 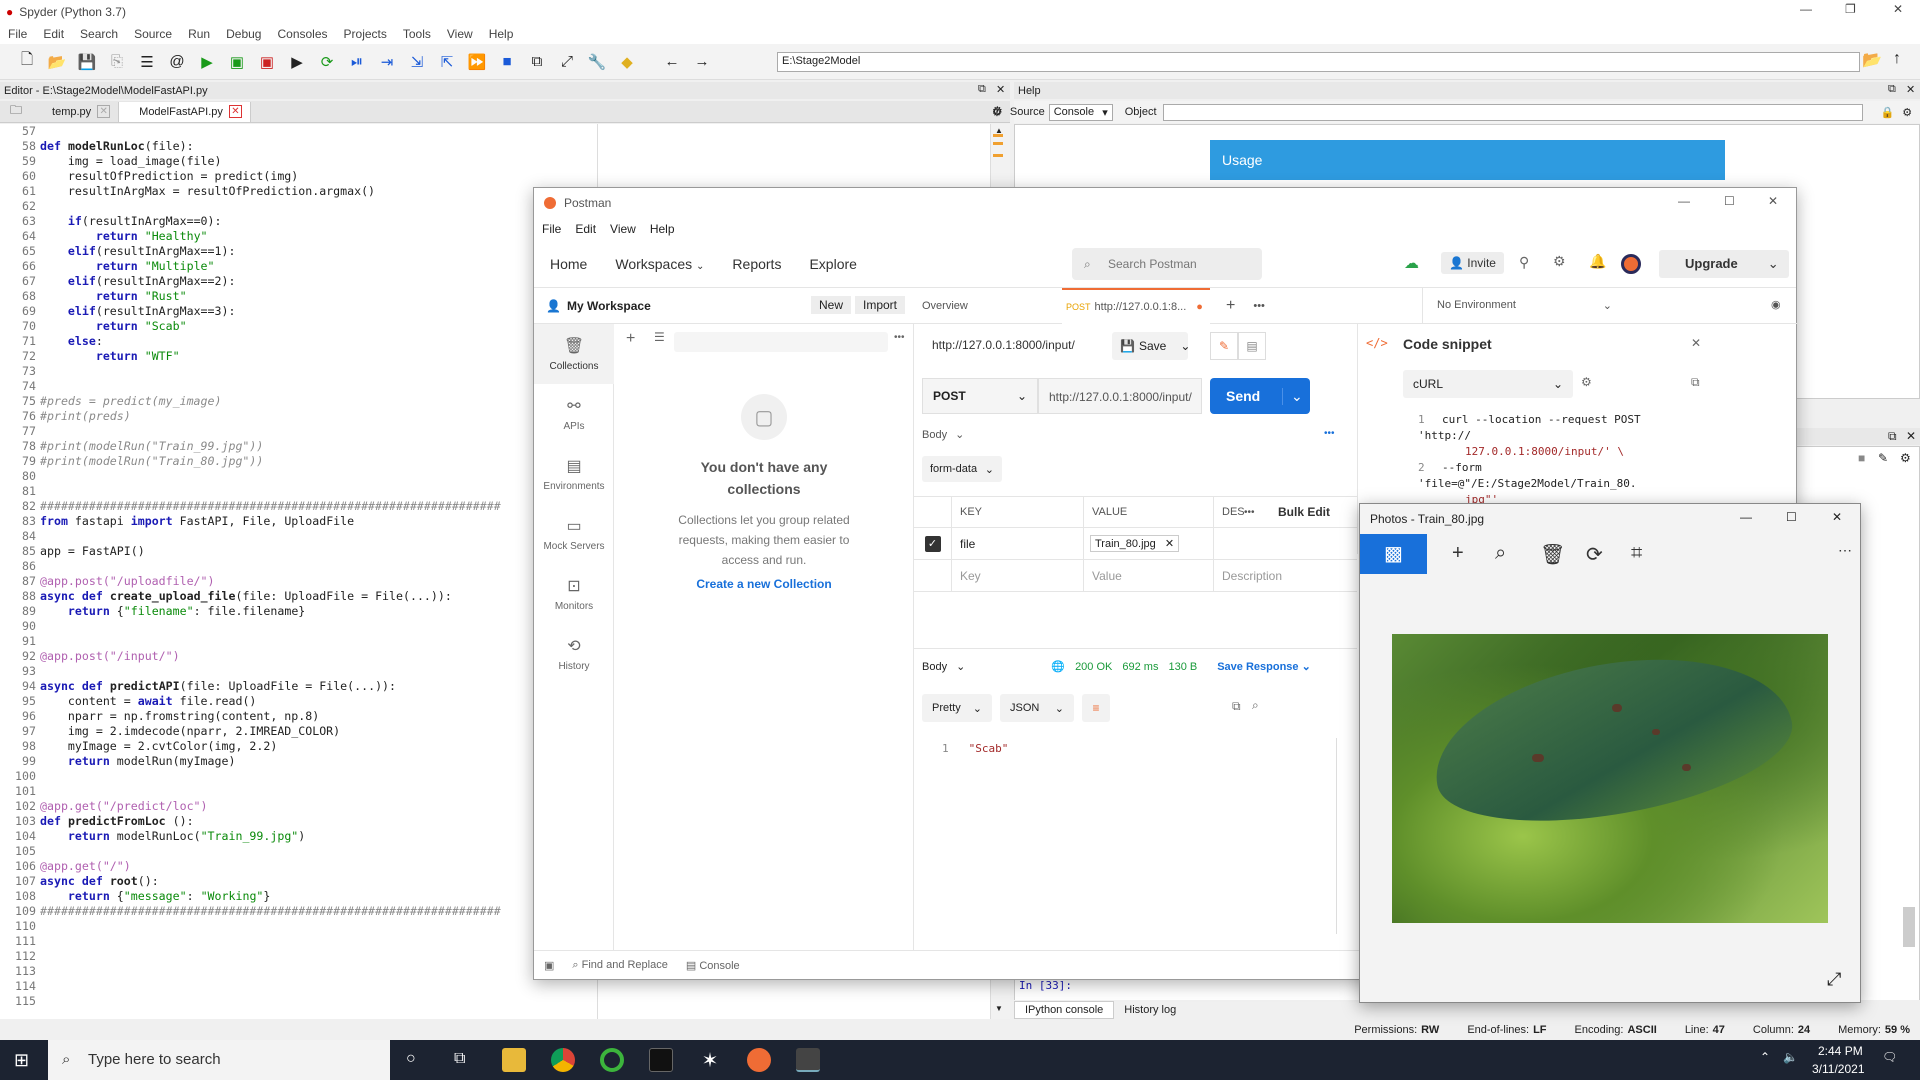 I want to click on source-select: Console ▾, so click(x=1080, y=112).